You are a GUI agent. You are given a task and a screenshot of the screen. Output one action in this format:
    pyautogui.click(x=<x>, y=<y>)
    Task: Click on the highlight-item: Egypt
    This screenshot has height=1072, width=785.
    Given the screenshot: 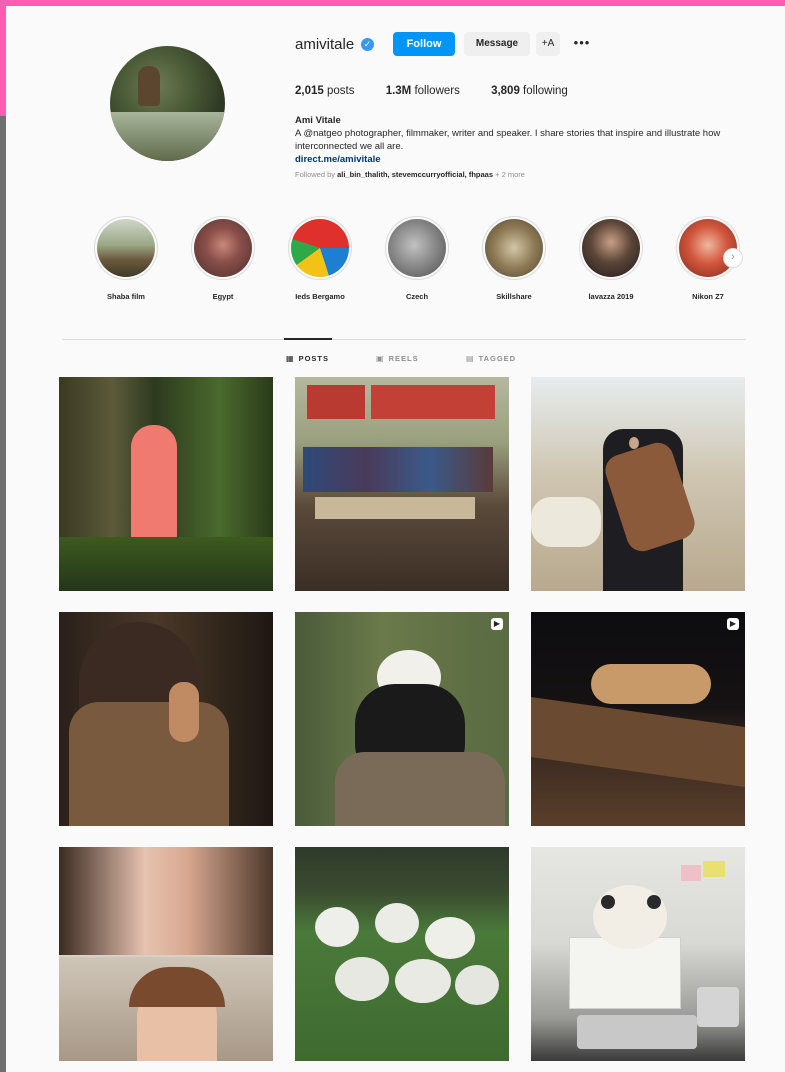 What is the action you would take?
    pyautogui.click(x=223, y=258)
    